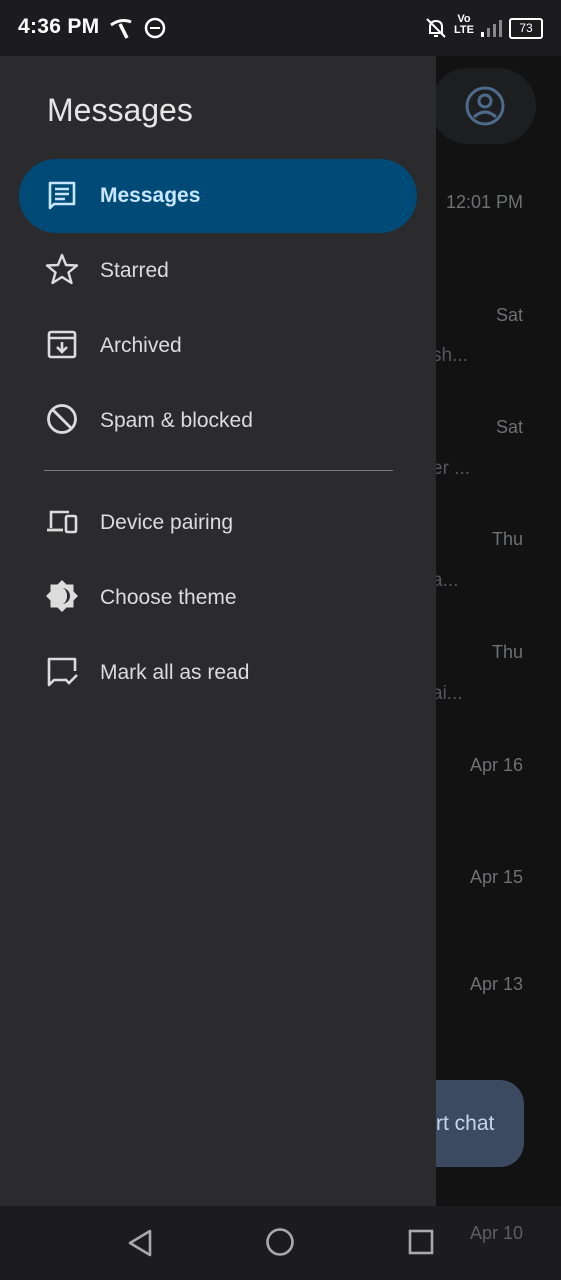 The height and width of the screenshot is (1280, 561). I want to click on devices-icon, so click(62, 522).